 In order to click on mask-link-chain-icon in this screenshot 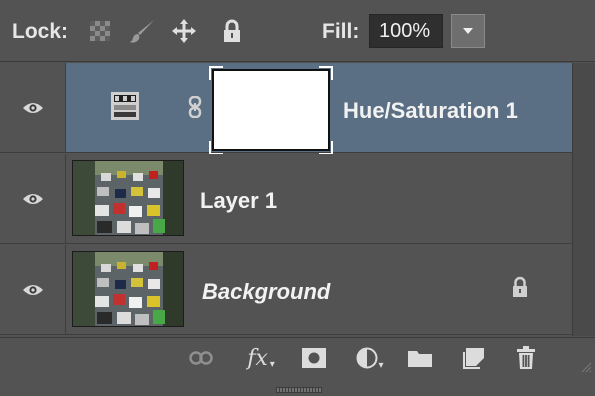, I will do `click(195, 107)`.